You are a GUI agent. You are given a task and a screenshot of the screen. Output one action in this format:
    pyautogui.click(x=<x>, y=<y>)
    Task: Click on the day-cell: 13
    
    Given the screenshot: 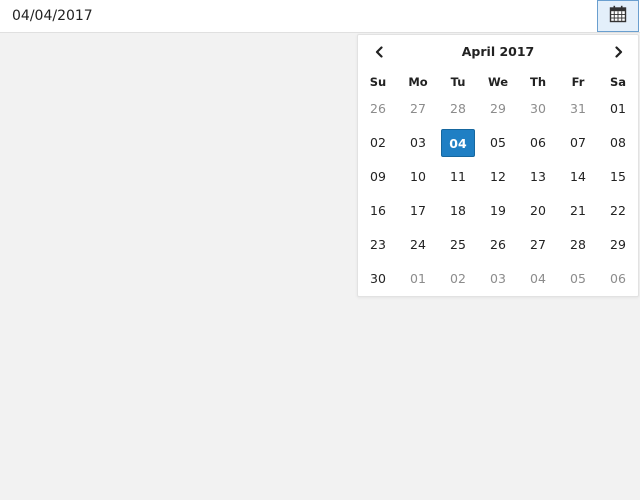 What is the action you would take?
    pyautogui.click(x=538, y=177)
    